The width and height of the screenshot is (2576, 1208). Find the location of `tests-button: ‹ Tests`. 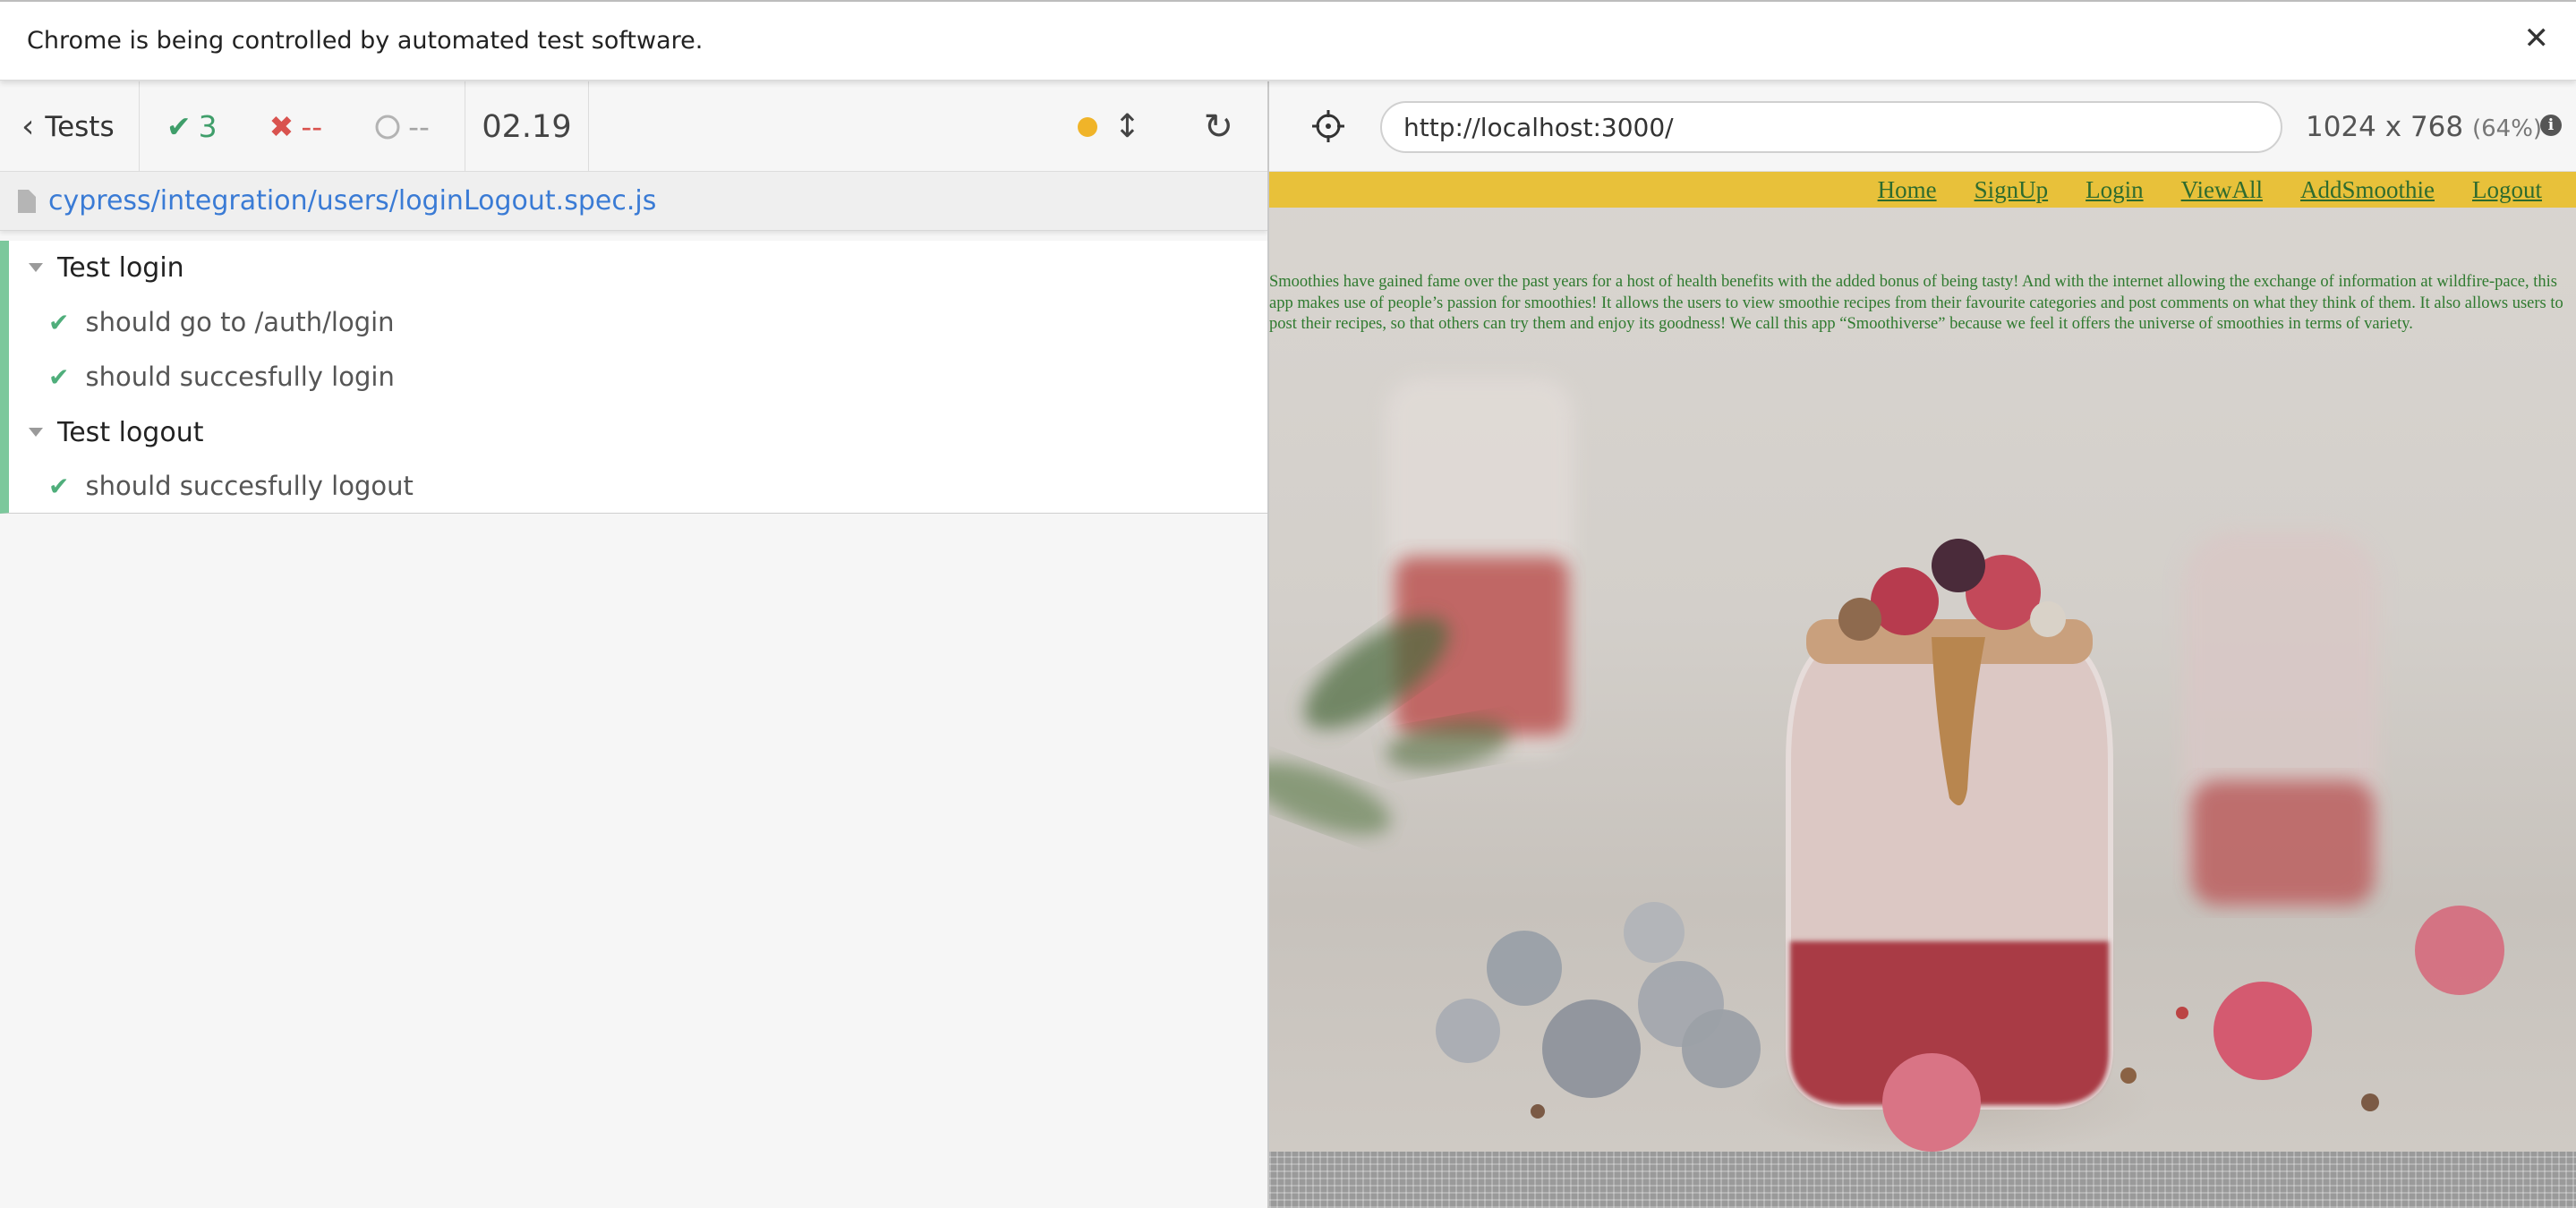

tests-button: ‹ Tests is located at coordinates (70, 126).